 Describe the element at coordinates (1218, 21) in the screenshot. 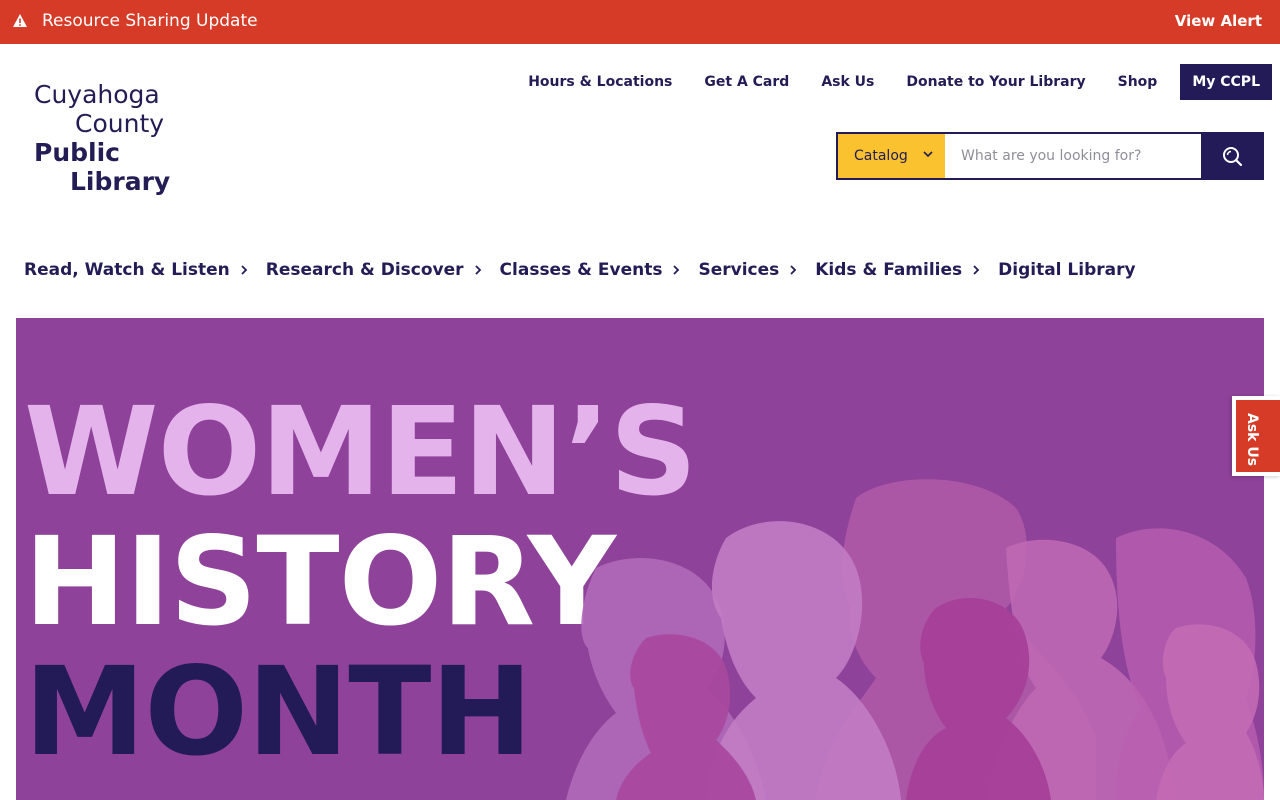

I see `view-alert-link: View Alert` at that location.